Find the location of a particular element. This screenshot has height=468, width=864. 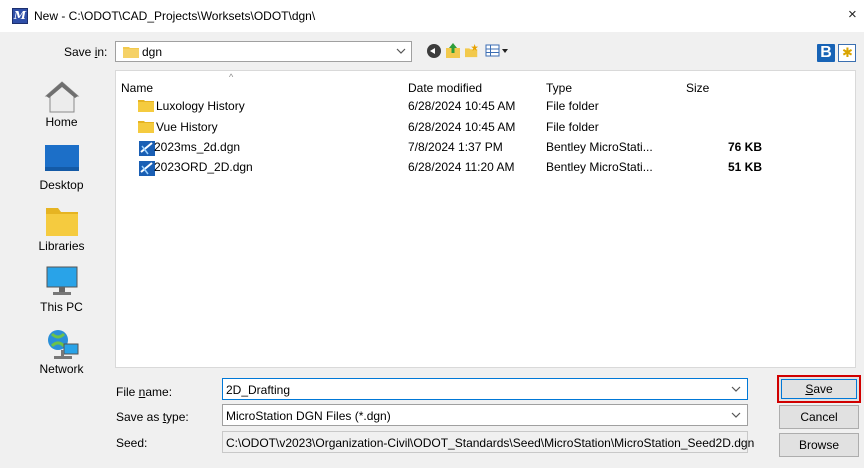

place-this-pc: This PC is located at coordinates (61, 290).